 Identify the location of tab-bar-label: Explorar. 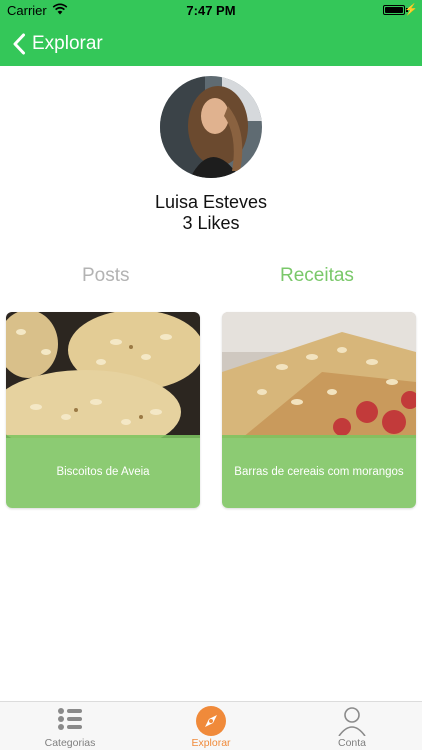
(211, 743).